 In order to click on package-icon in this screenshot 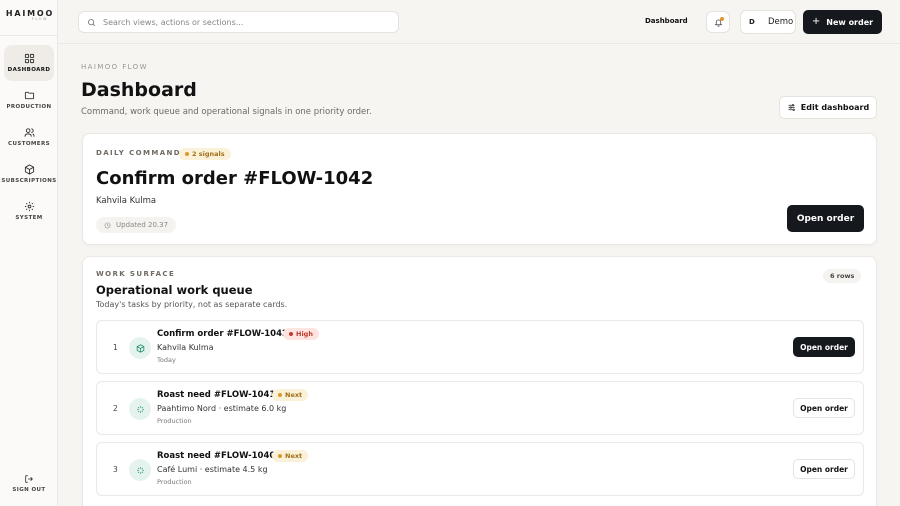, I will do `click(140, 348)`.